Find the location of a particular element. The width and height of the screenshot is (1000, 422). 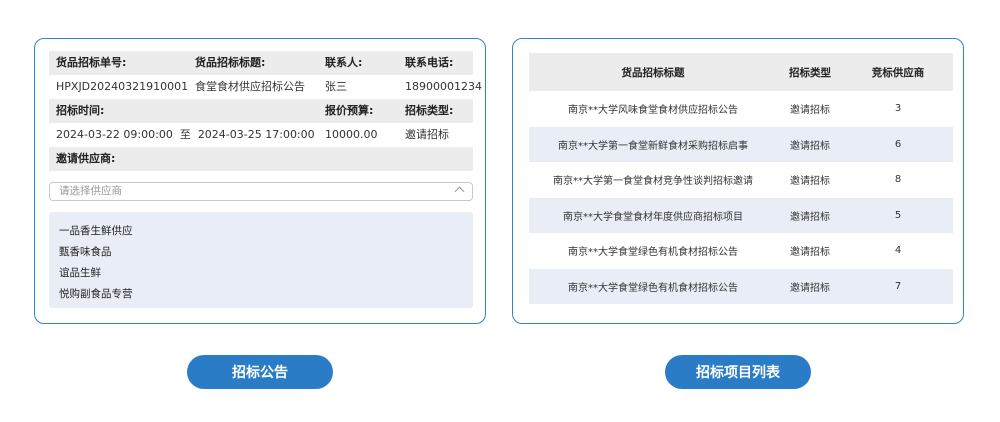

row-supplier-count: 5 is located at coordinates (898, 215).